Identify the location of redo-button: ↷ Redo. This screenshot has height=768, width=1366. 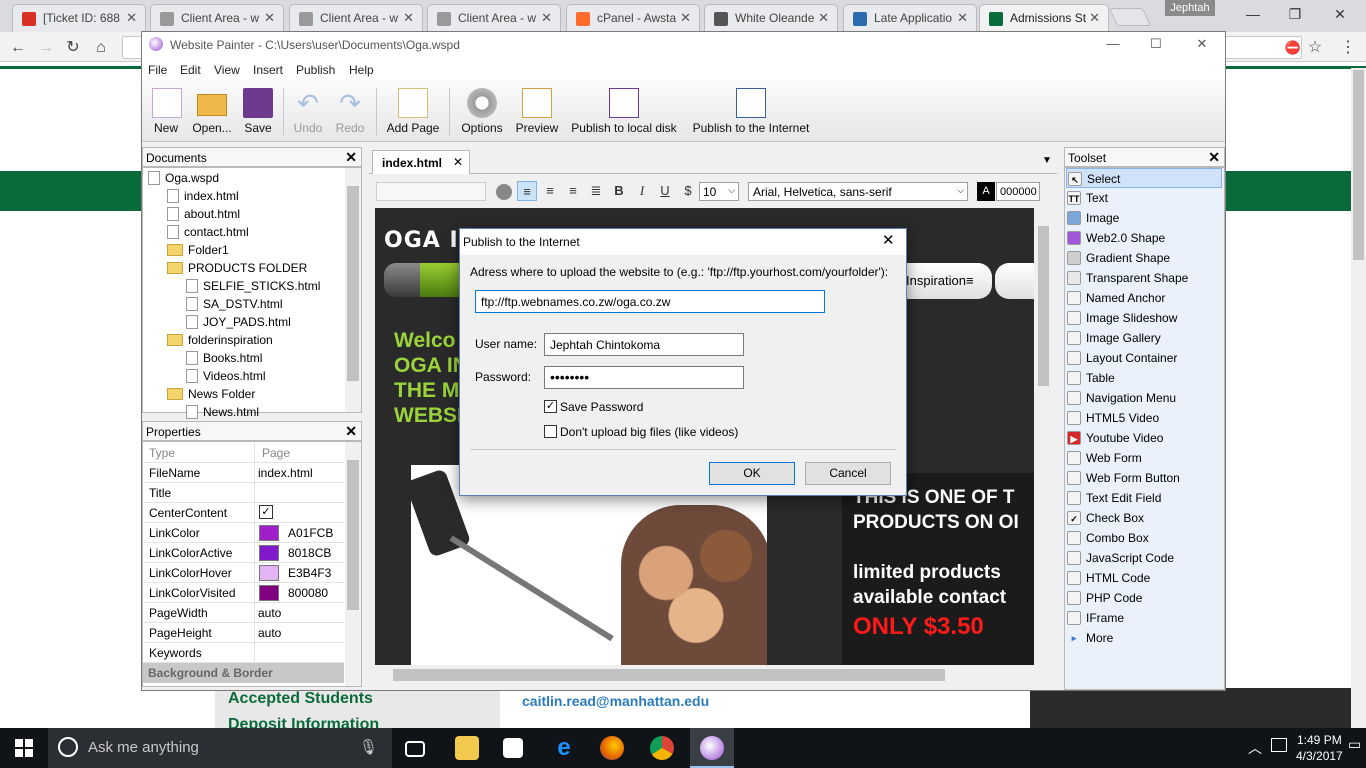
(350, 111).